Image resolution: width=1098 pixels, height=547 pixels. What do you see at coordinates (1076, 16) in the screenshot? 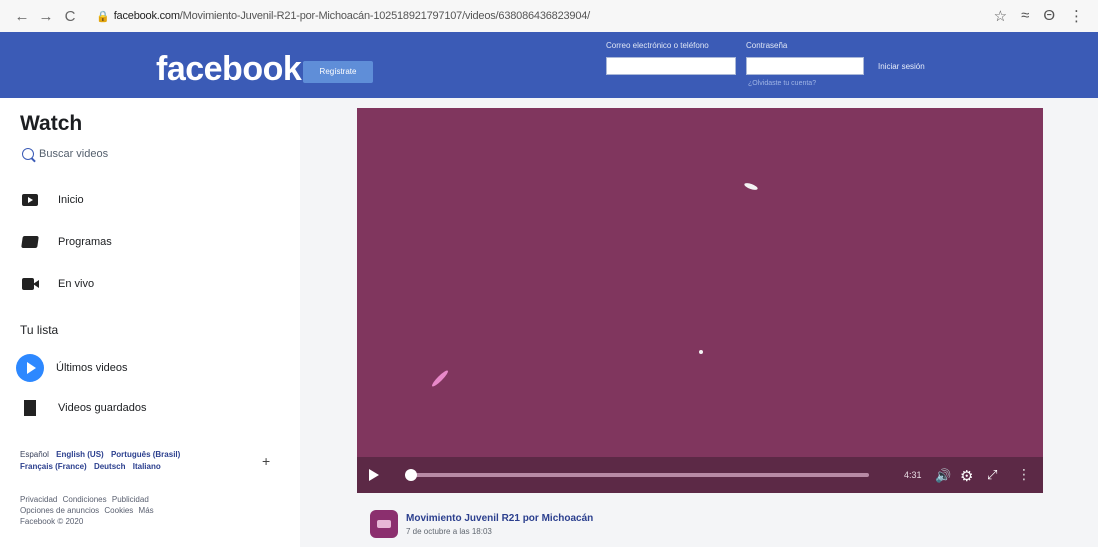
I see `browser-menu-icon: ⋮` at bounding box center [1076, 16].